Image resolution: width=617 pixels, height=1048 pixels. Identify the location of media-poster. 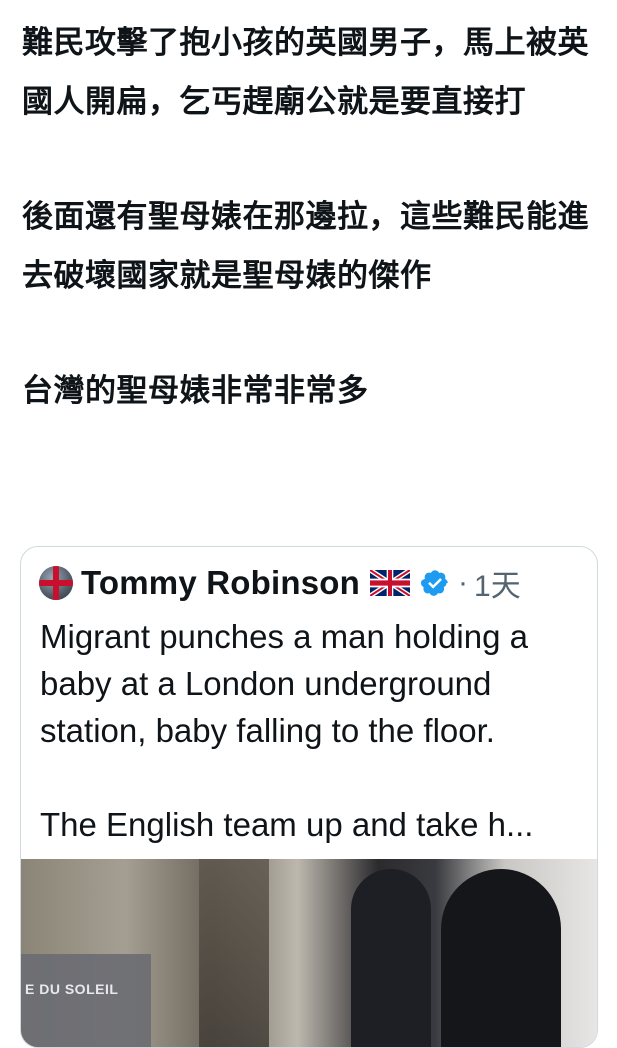
(86, 1000).